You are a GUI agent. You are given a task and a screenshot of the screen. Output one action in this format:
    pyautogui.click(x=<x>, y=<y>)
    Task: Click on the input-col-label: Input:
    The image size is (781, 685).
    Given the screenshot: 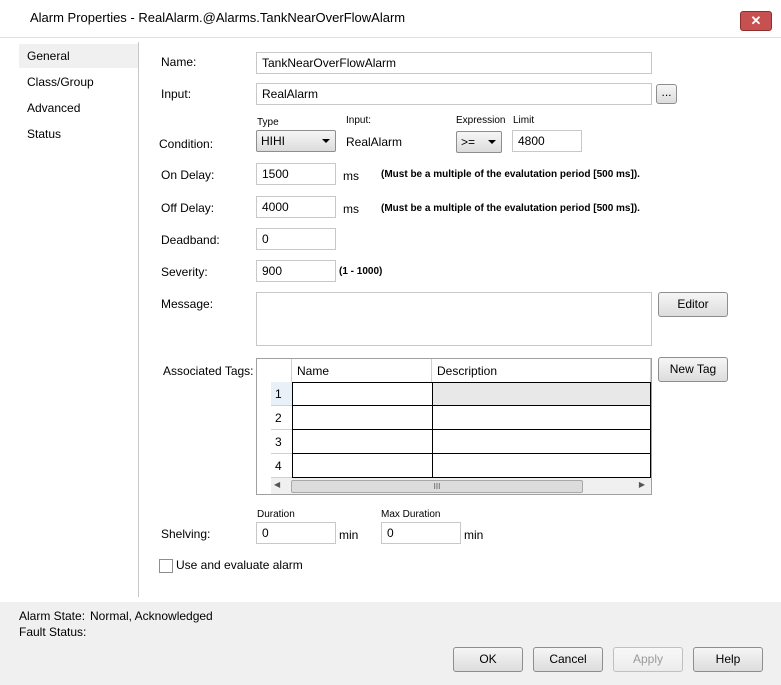 What is the action you would take?
    pyautogui.click(x=359, y=120)
    